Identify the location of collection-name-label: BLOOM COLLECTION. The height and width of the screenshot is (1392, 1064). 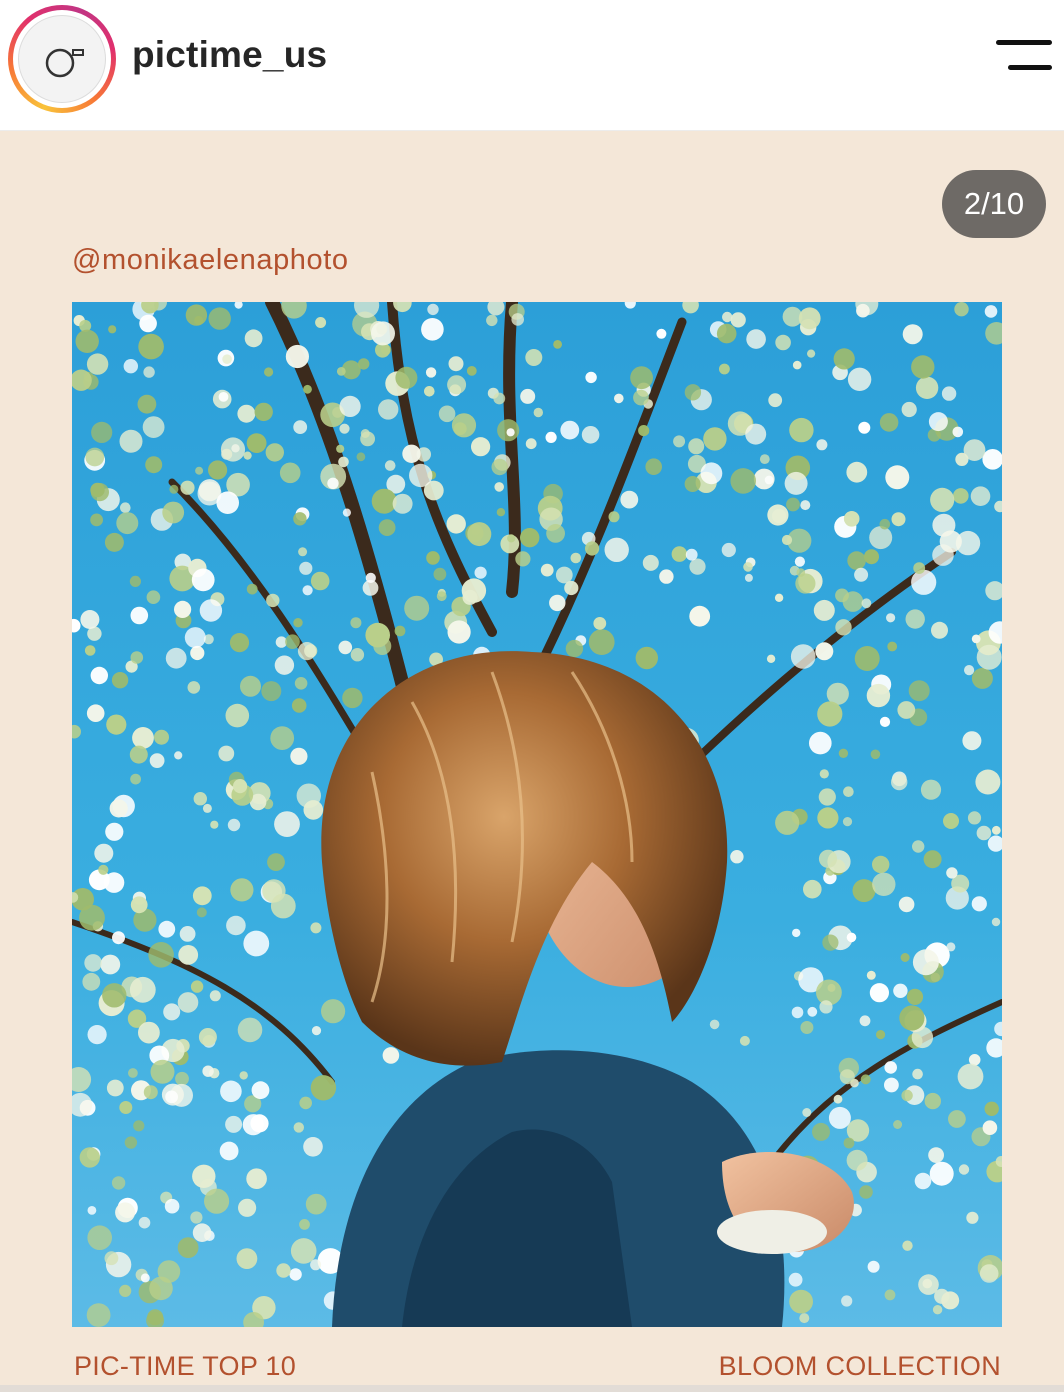
(859, 1366).